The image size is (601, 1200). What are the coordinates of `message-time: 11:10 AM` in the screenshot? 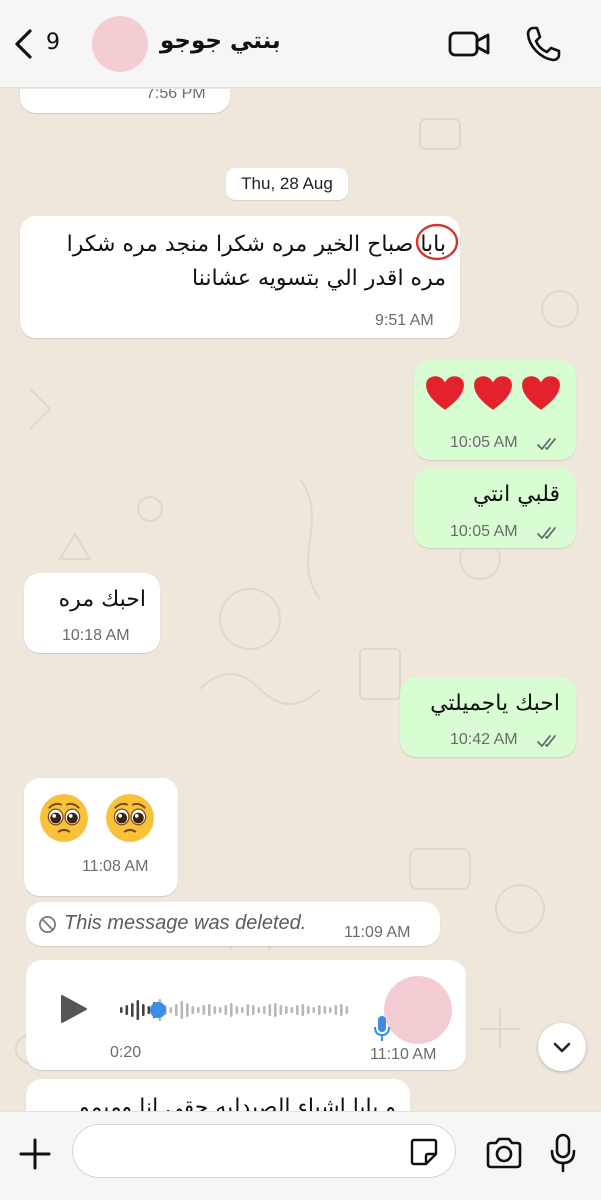 It's located at (403, 1054).